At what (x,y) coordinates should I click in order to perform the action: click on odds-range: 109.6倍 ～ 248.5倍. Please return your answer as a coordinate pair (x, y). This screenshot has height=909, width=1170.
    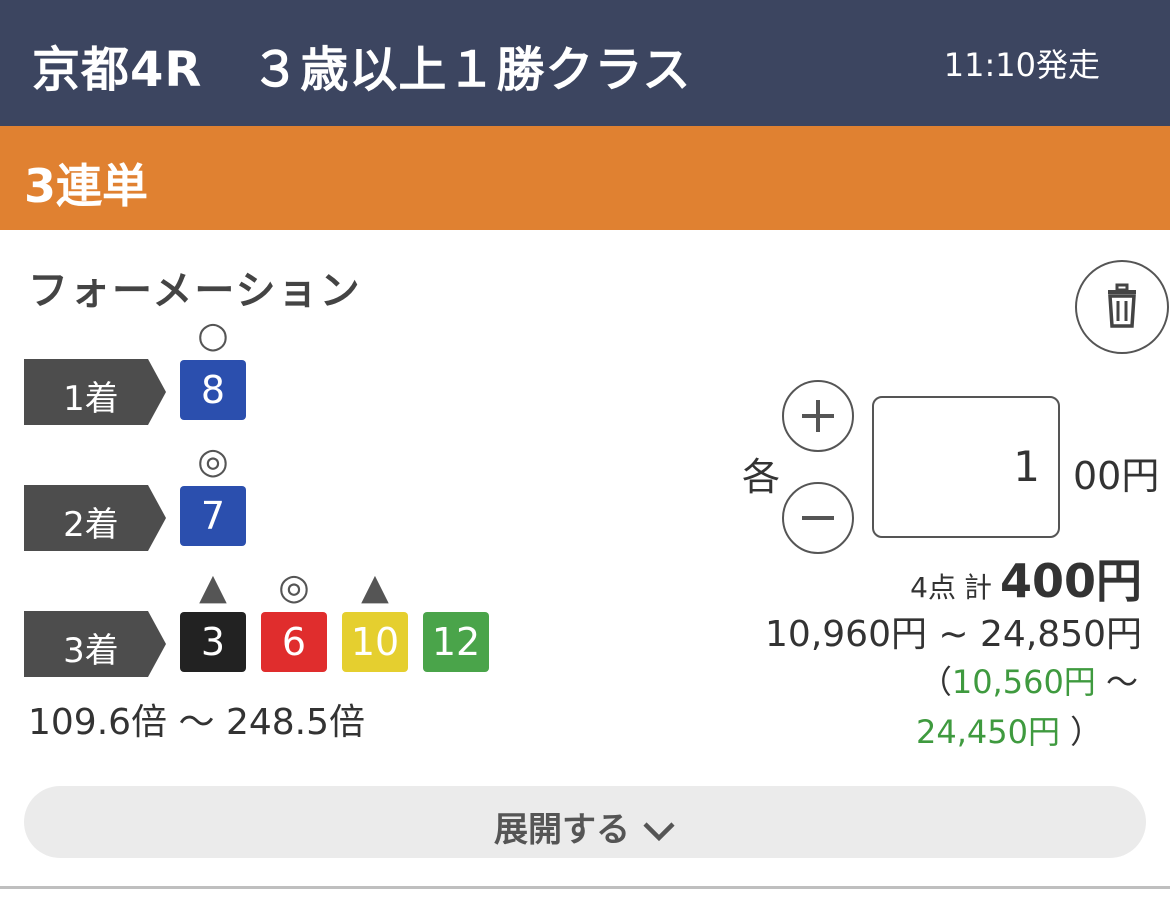
    Looking at the image, I should click on (197, 722).